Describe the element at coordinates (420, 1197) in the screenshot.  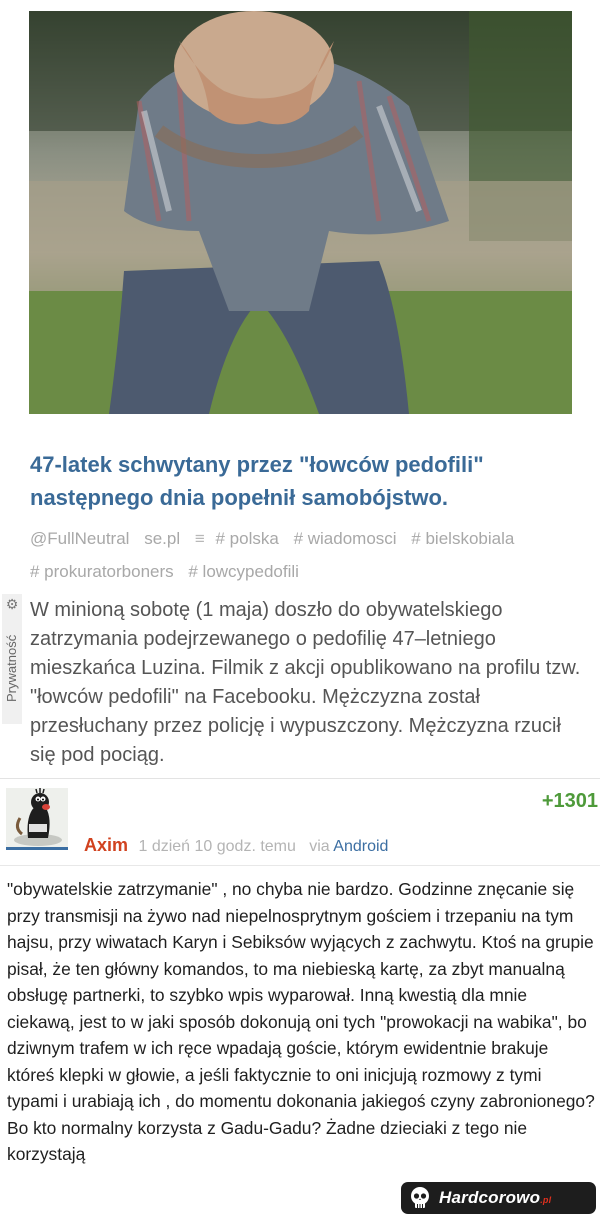
I see `skull-icon` at that location.